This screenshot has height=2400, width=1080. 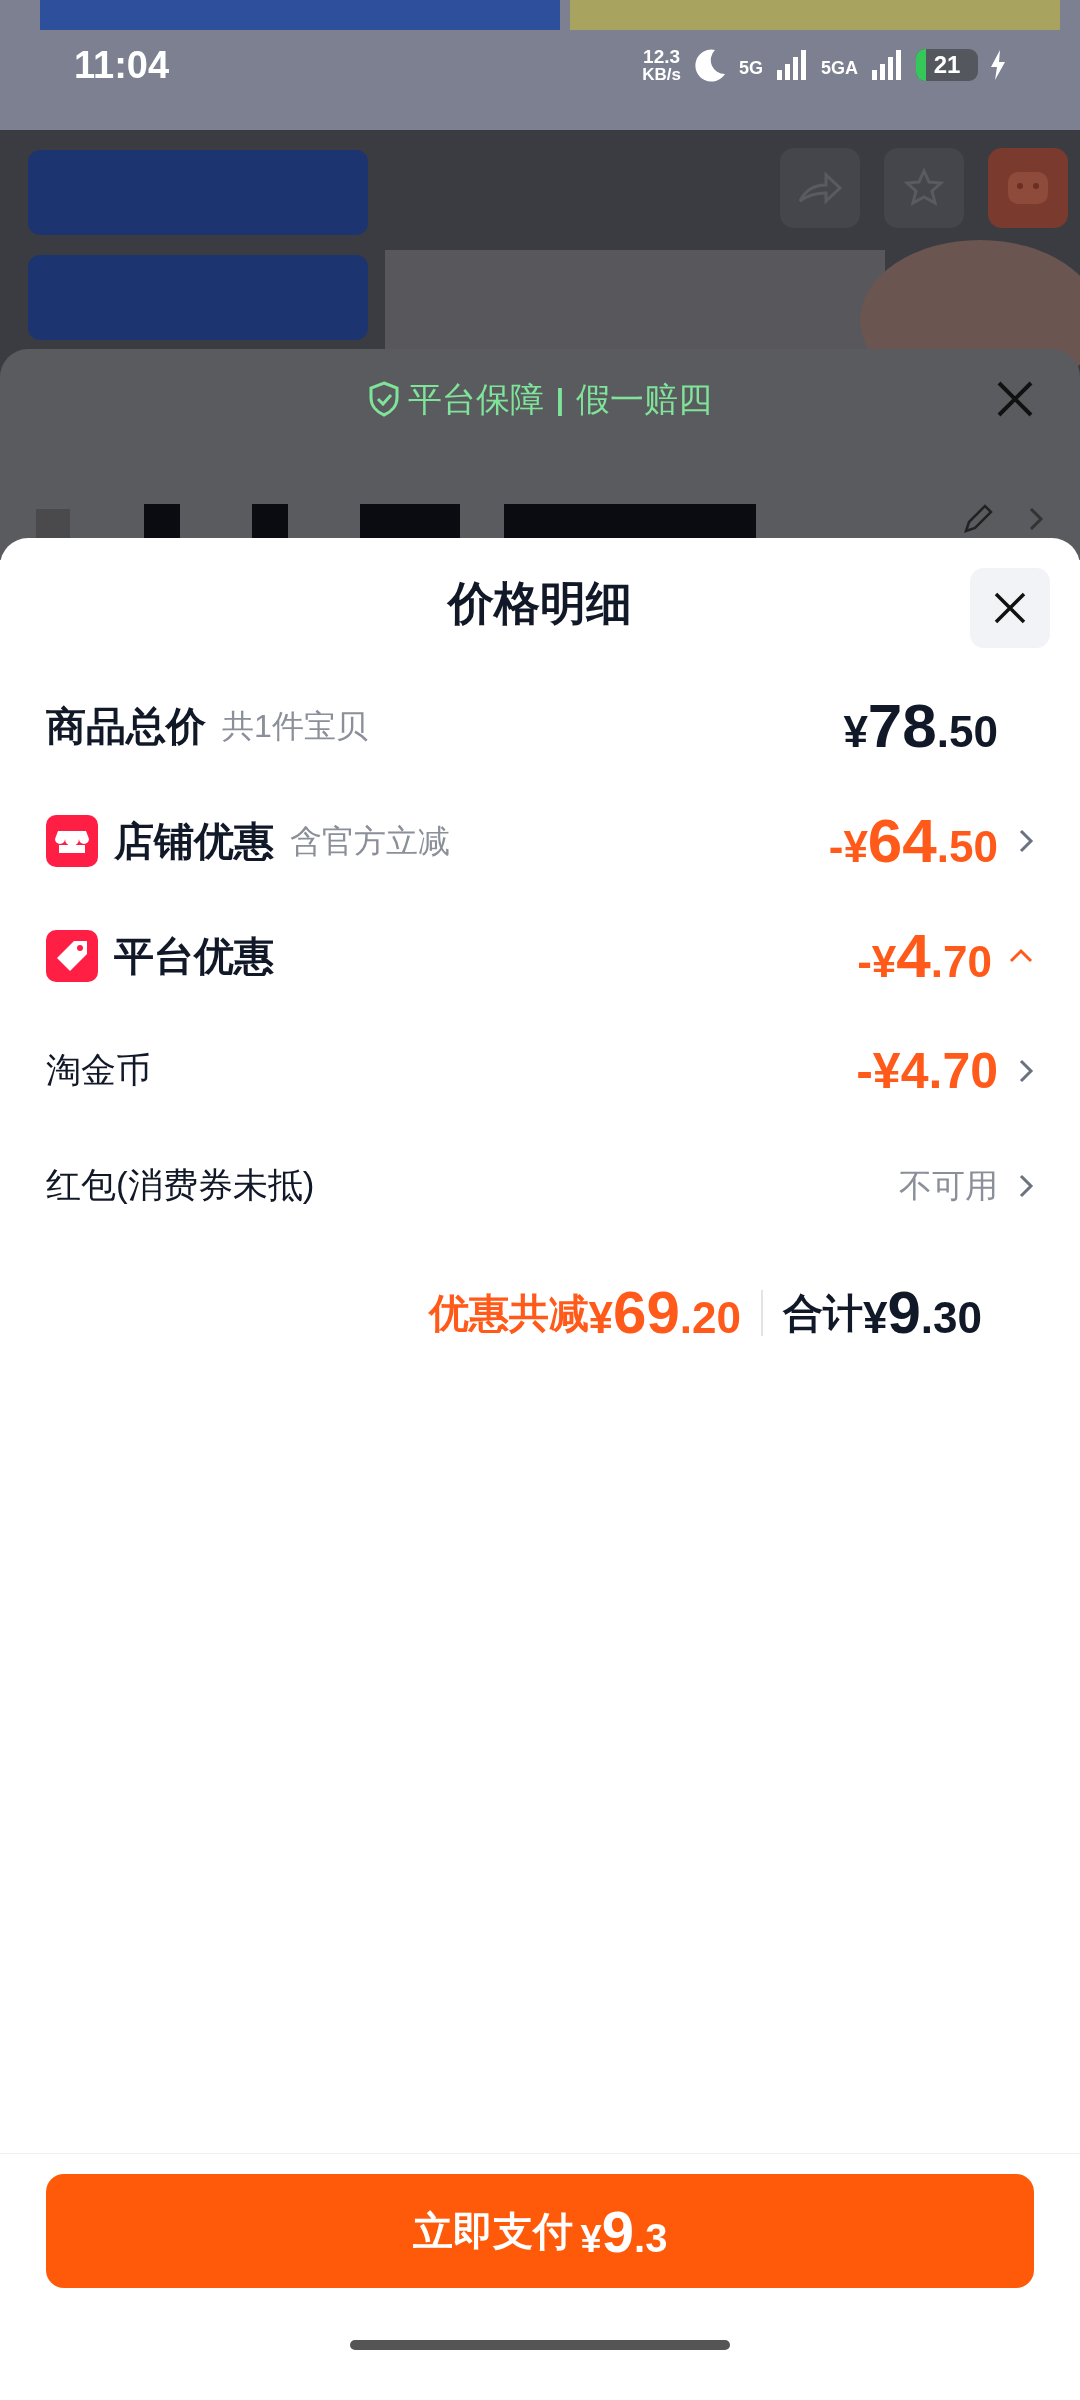 What do you see at coordinates (661, 74) in the screenshot?
I see `speed-unit: KB/s` at bounding box center [661, 74].